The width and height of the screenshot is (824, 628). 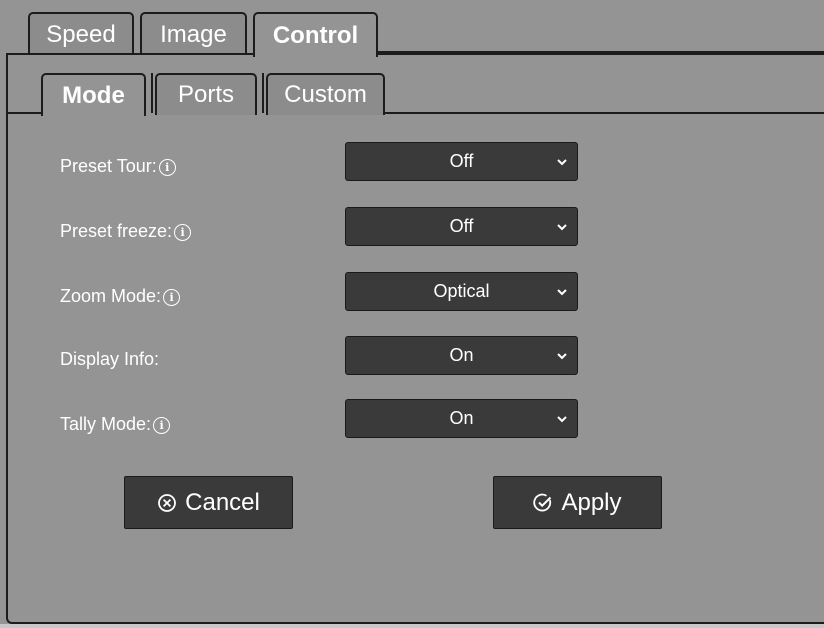 I want to click on tally-mode-select: On, so click(x=461, y=418).